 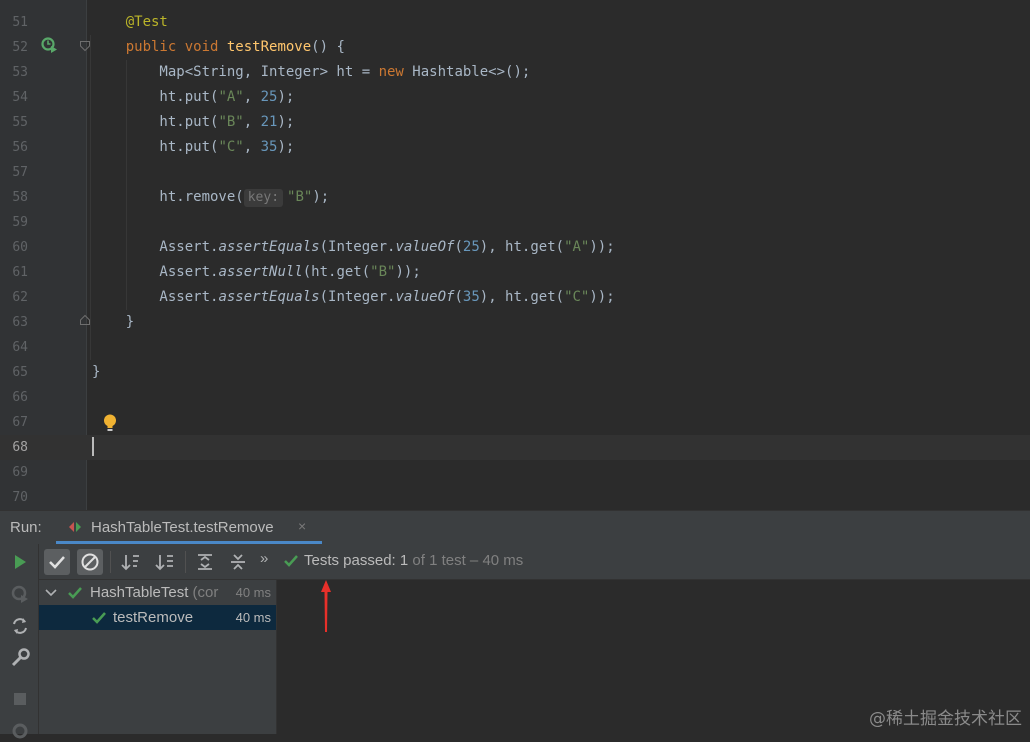 I want to click on code-line: 64, so click(x=515, y=347).